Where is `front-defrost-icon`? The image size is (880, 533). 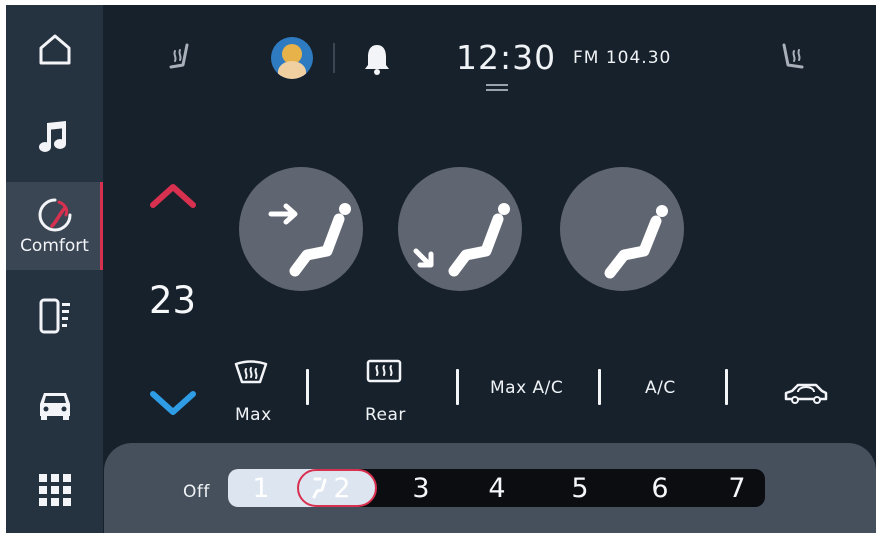
front-defrost-icon is located at coordinates (251, 372).